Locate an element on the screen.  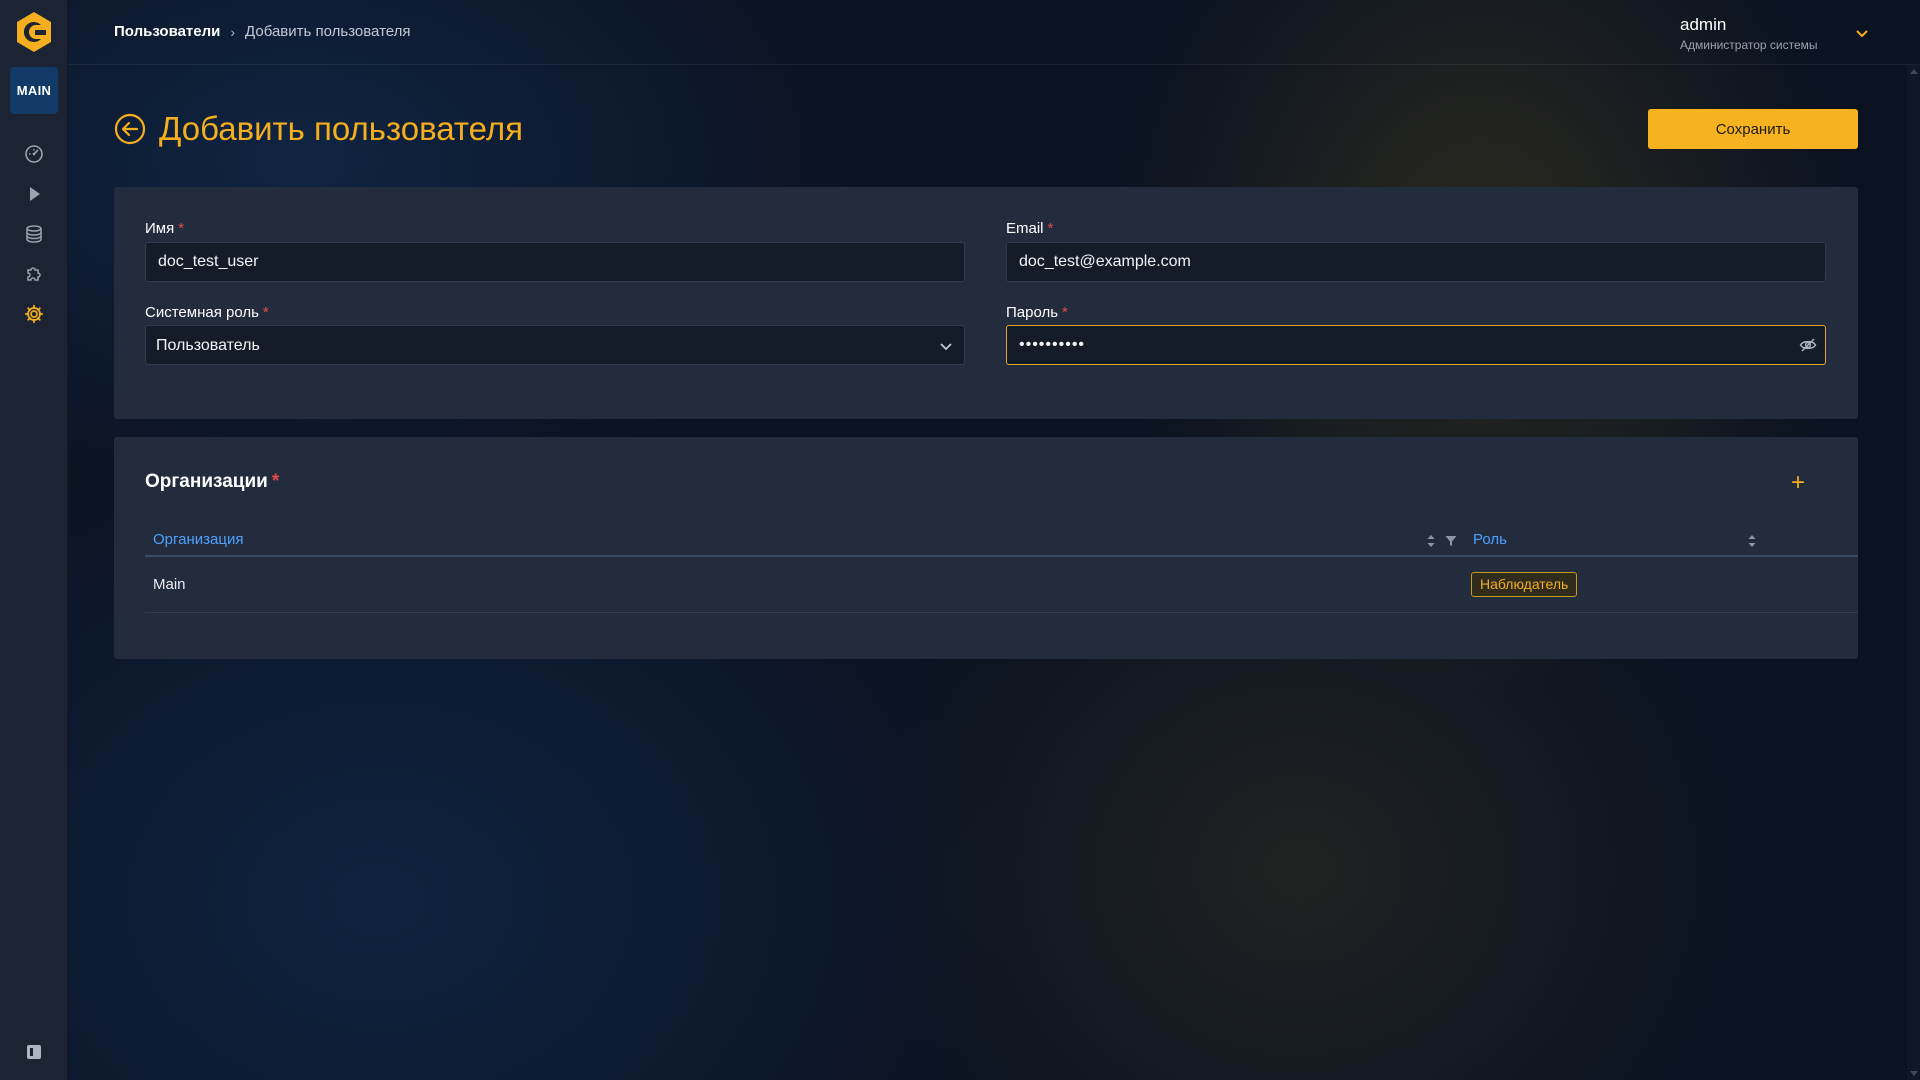
password-label: Пароль * is located at coordinates (1037, 312).